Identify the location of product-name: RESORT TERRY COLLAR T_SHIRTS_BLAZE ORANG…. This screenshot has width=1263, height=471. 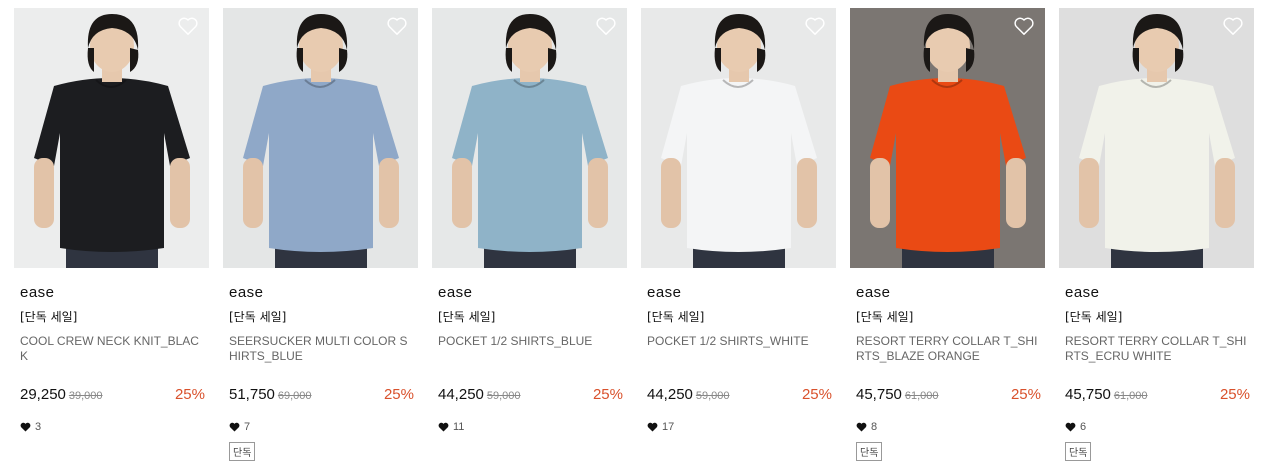
(948, 357).